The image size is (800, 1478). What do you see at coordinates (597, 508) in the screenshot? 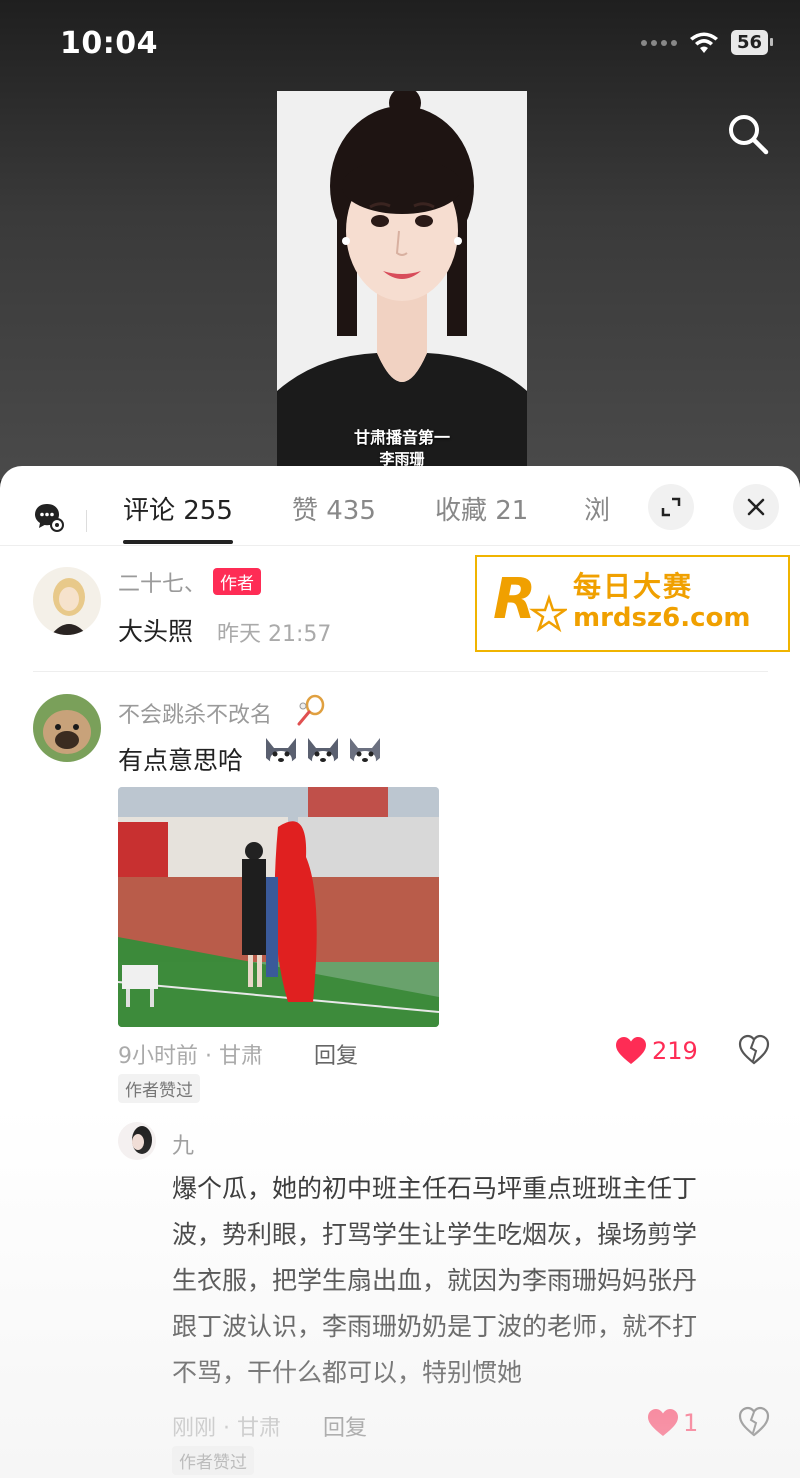
I see `tab-views: 浏` at bounding box center [597, 508].